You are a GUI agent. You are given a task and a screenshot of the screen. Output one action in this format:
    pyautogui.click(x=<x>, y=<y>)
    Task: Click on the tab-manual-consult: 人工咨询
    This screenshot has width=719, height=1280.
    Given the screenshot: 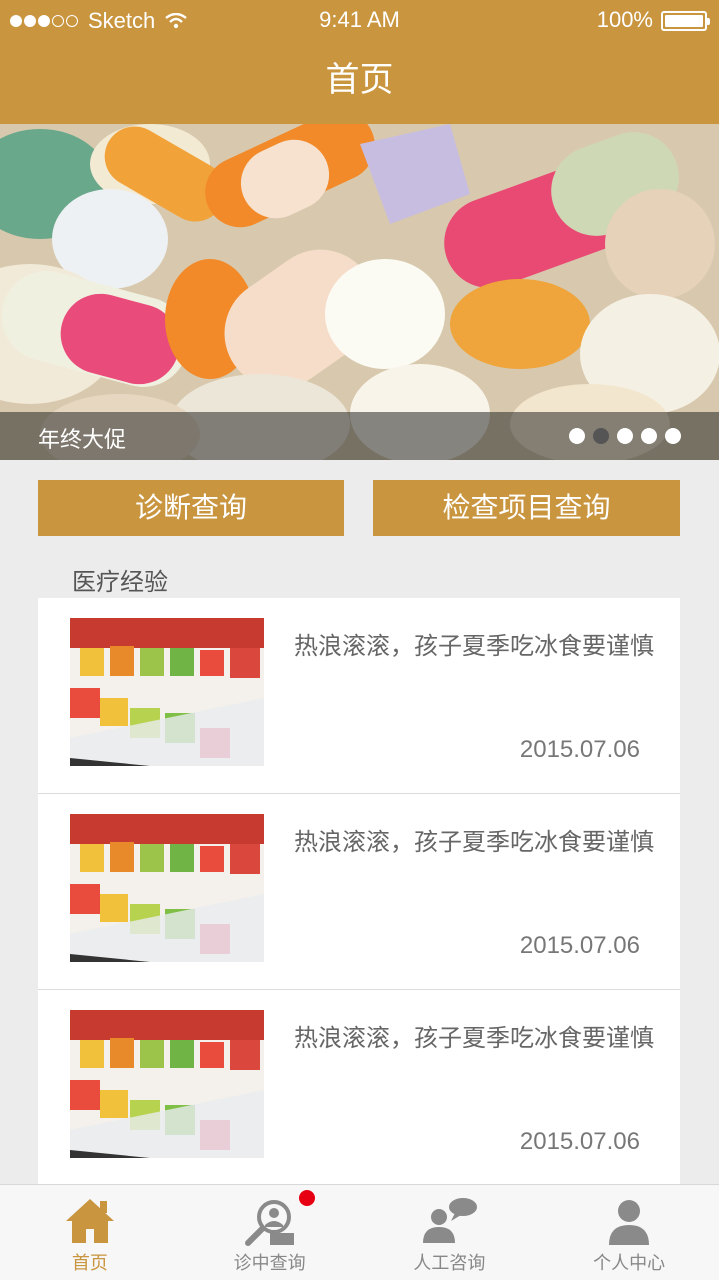 What is the action you would take?
    pyautogui.click(x=450, y=1232)
    